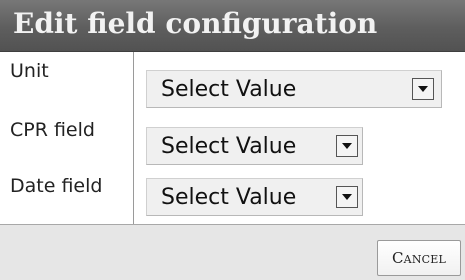 The image size is (465, 280). Describe the element at coordinates (195, 23) in the screenshot. I see `dialog-title: Edit field configuration` at that location.